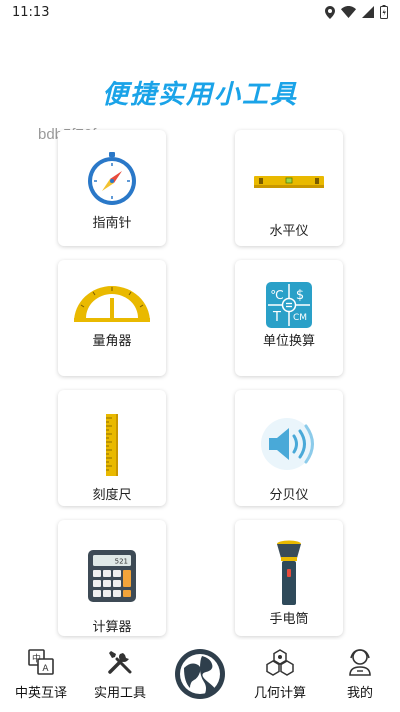  Describe the element at coordinates (300, 318) in the screenshot. I see `svg-text: CM` at that location.